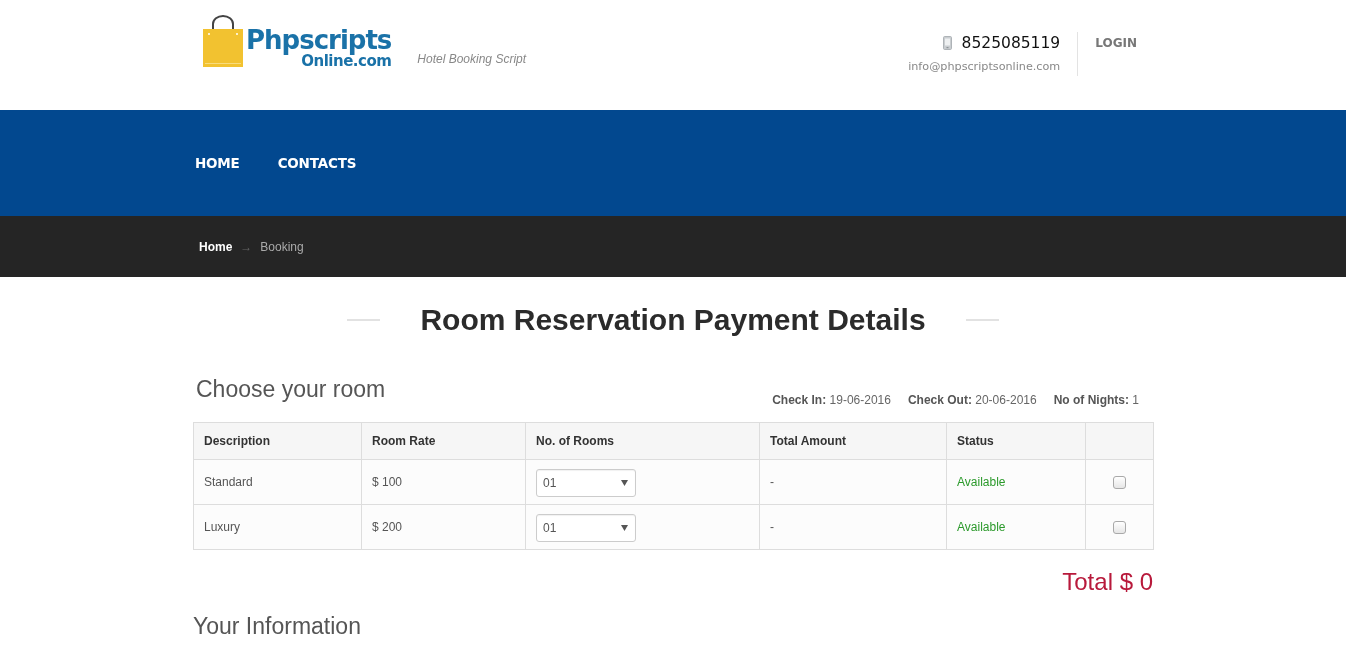 Image resolution: width=1346 pixels, height=657 pixels. What do you see at coordinates (673, 320) in the screenshot?
I see `page-title: Room Reservation Payment Details` at bounding box center [673, 320].